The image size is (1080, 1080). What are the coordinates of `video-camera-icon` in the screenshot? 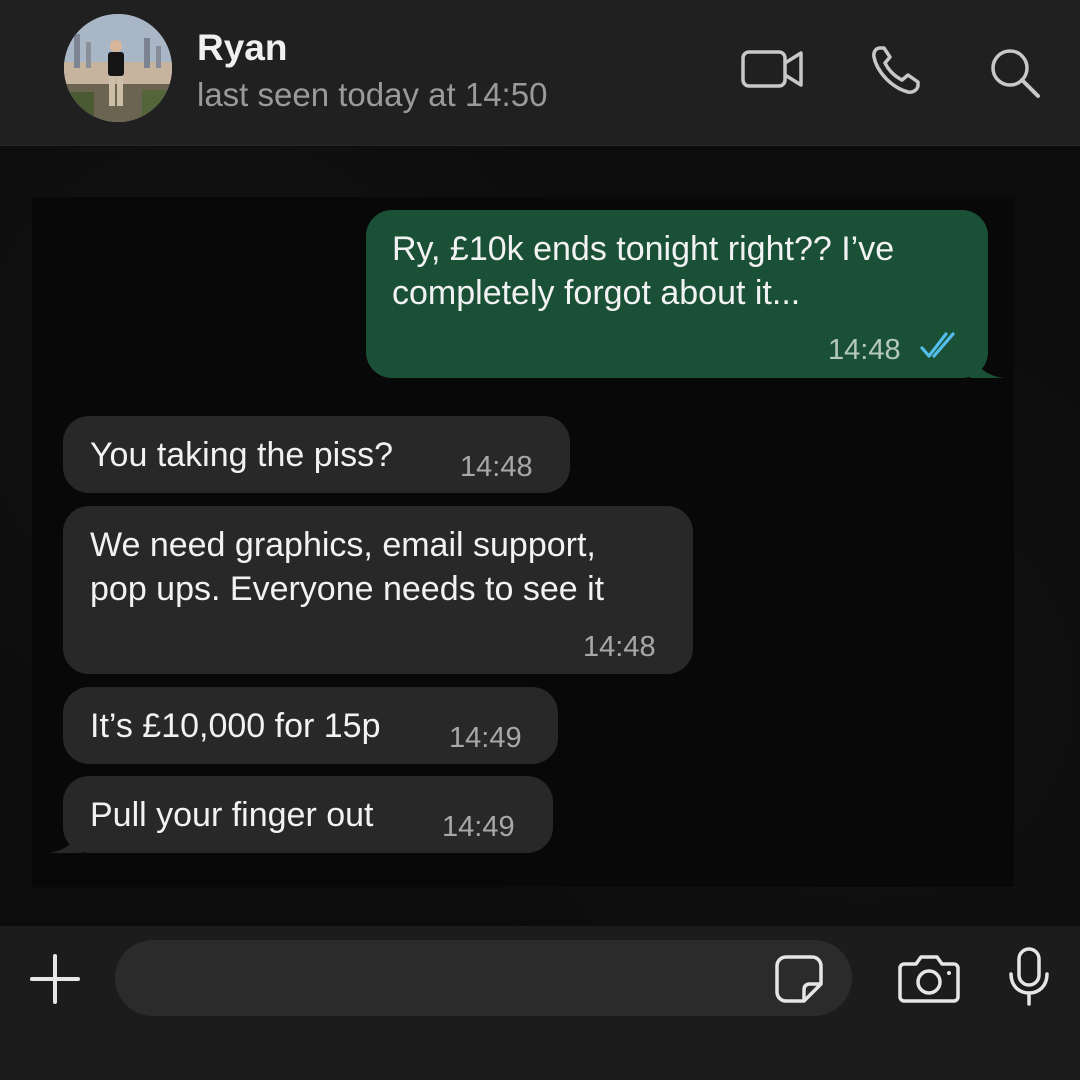 It's located at (773, 68).